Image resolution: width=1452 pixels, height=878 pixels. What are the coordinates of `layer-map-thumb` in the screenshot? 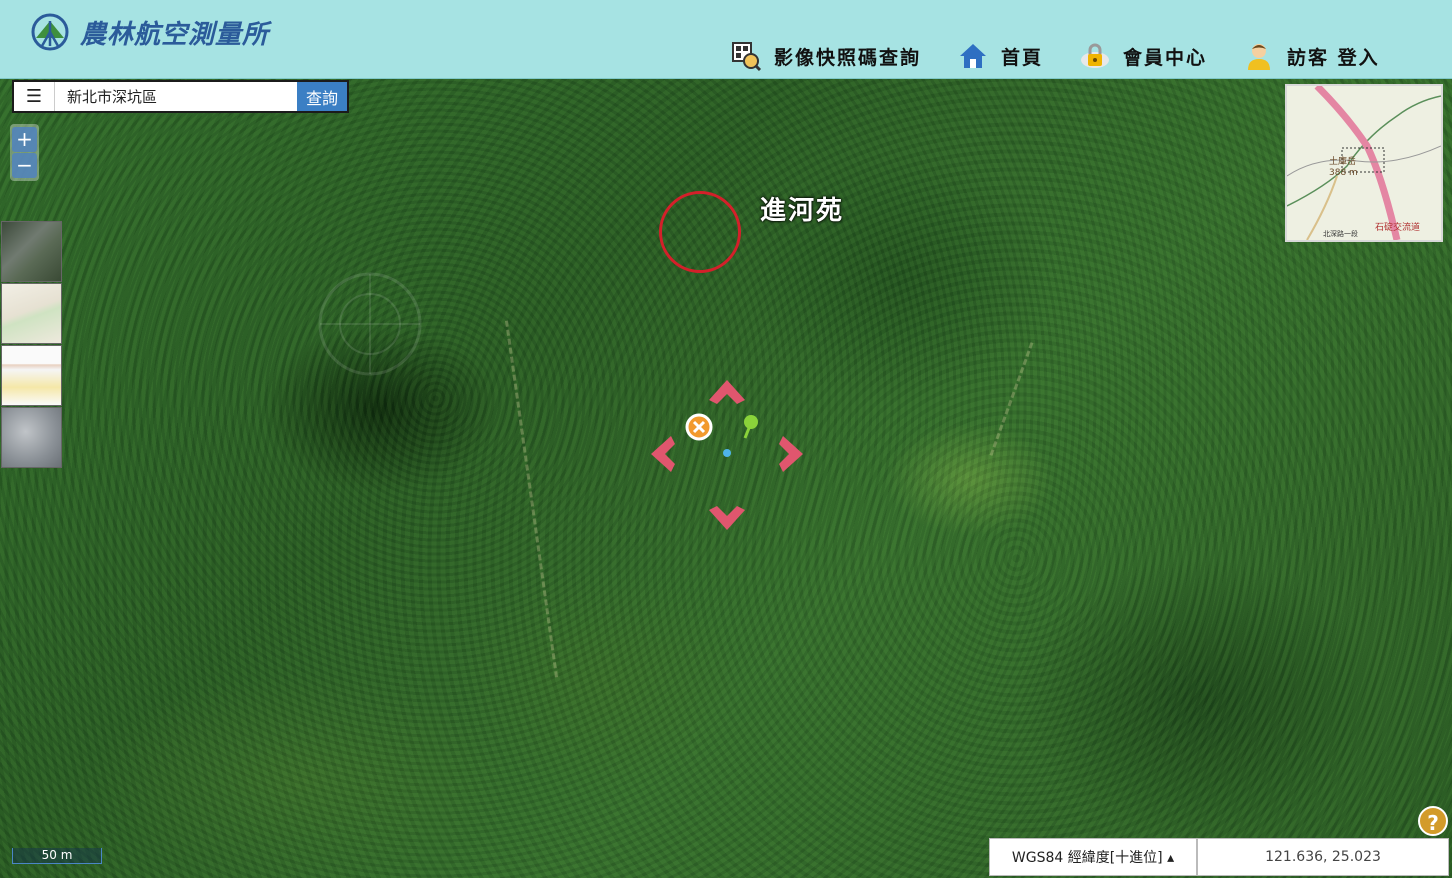 It's located at (31, 313).